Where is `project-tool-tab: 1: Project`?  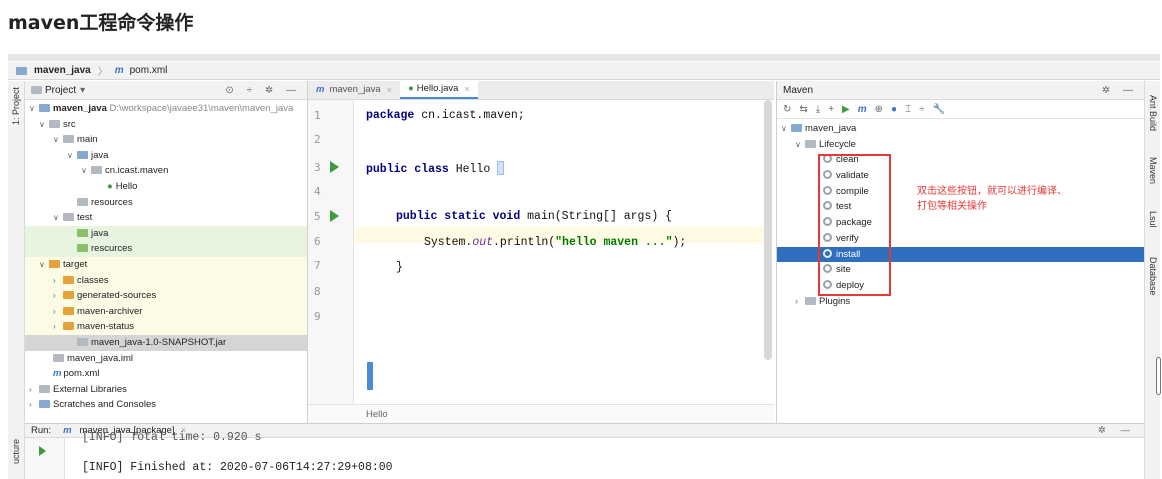
project-tool-tab: 1: Project is located at coordinates (16, 106).